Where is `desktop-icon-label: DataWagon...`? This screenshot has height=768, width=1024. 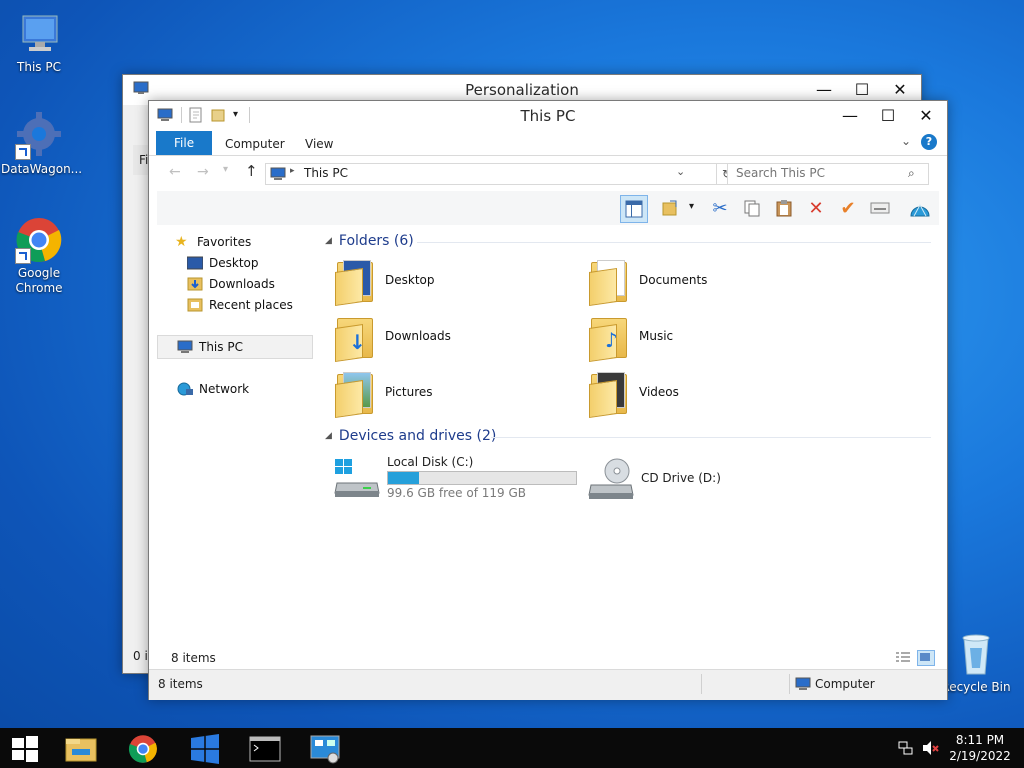
desktop-icon-label: DataWagon... is located at coordinates (42, 169).